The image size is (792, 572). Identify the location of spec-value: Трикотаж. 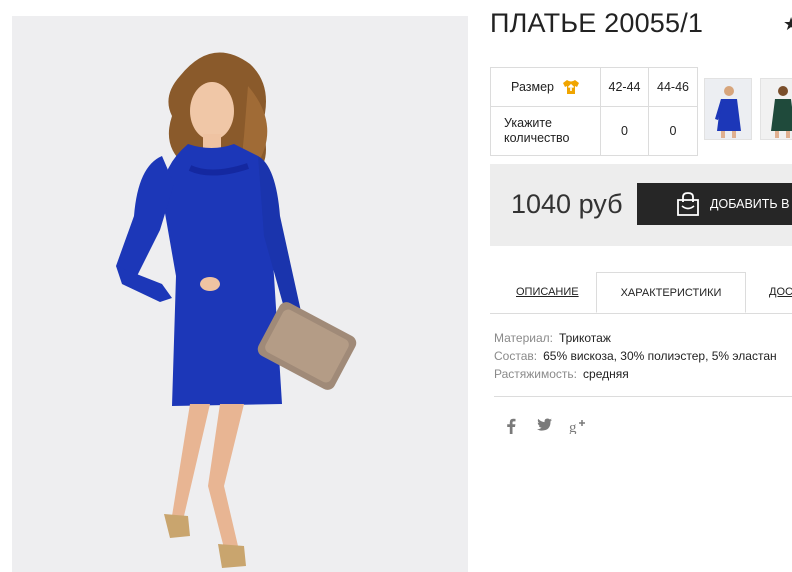
(584, 338).